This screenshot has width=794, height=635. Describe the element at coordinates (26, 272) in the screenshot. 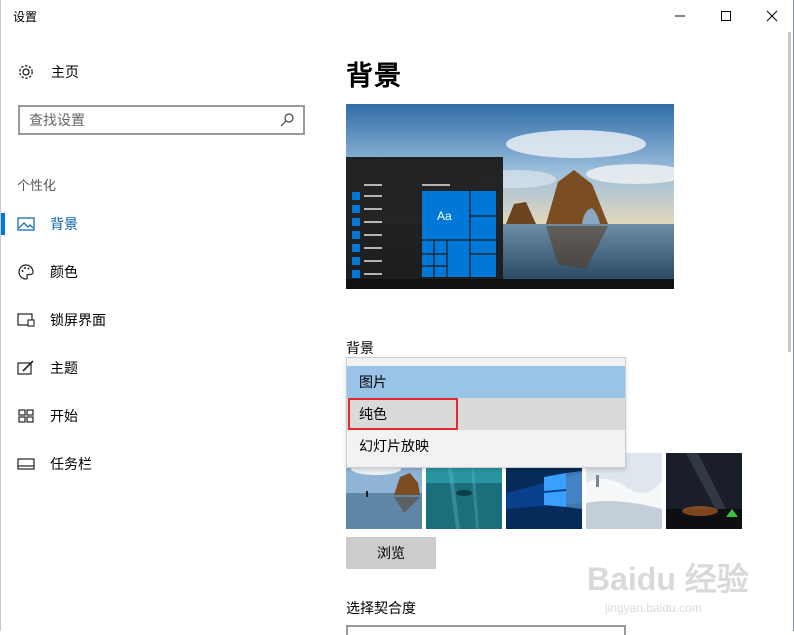

I see `palette-icon` at that location.